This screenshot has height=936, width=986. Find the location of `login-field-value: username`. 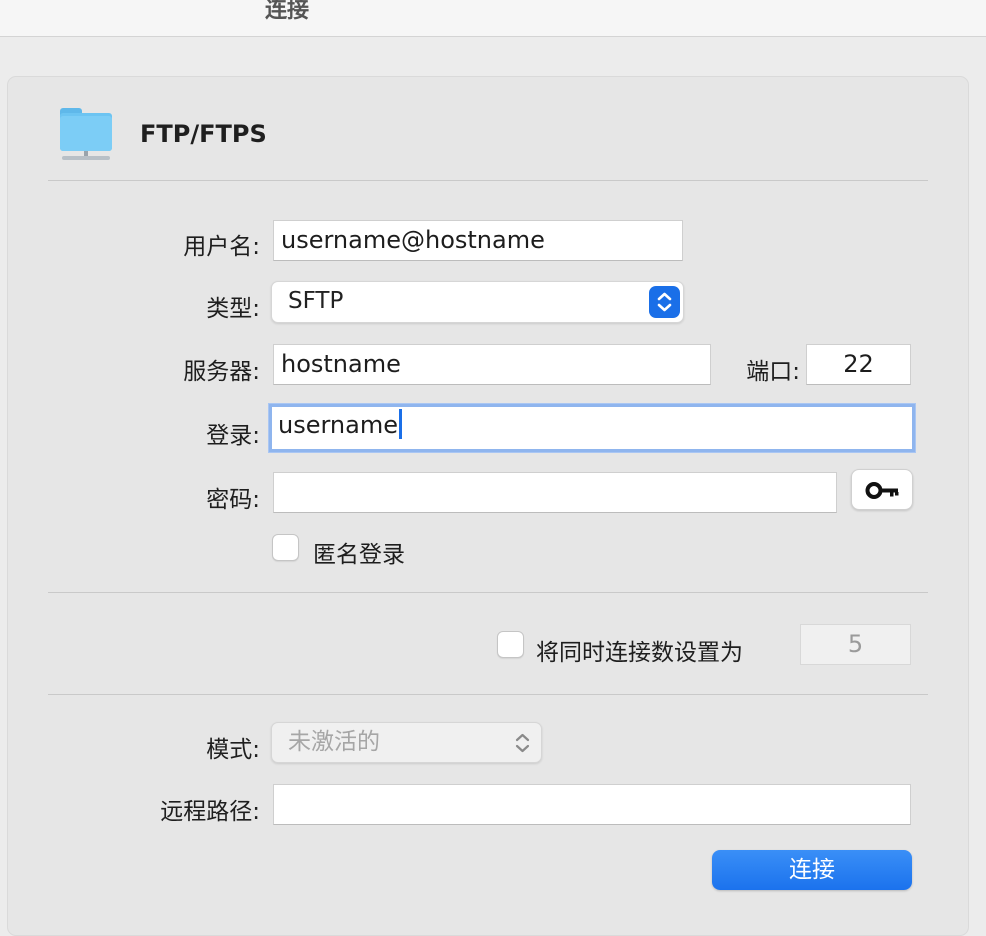

login-field-value: username is located at coordinates (338, 425).